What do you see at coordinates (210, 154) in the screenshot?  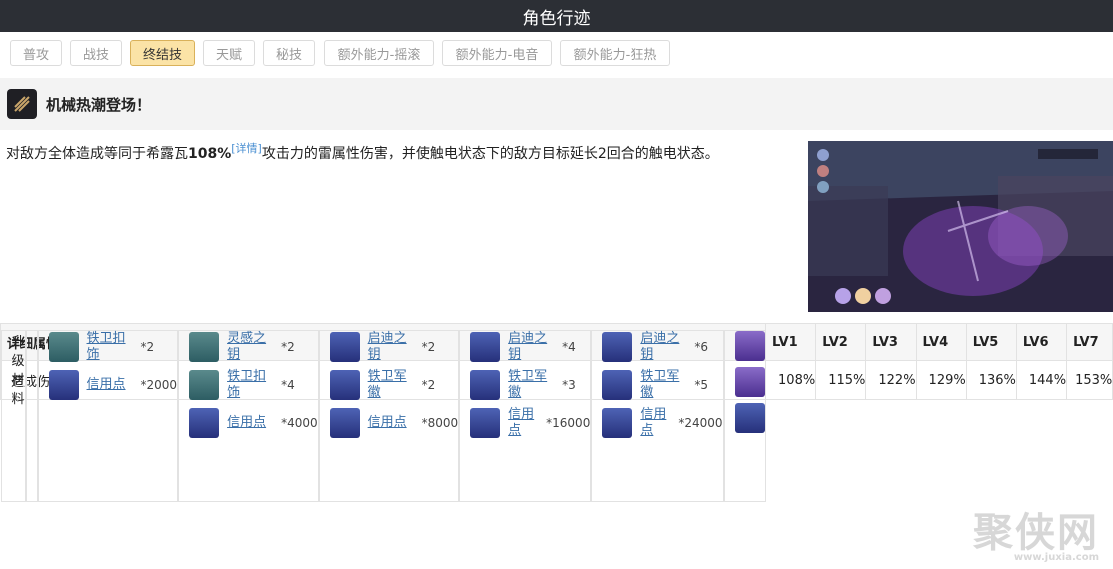 I see `desc-value: 108%` at bounding box center [210, 154].